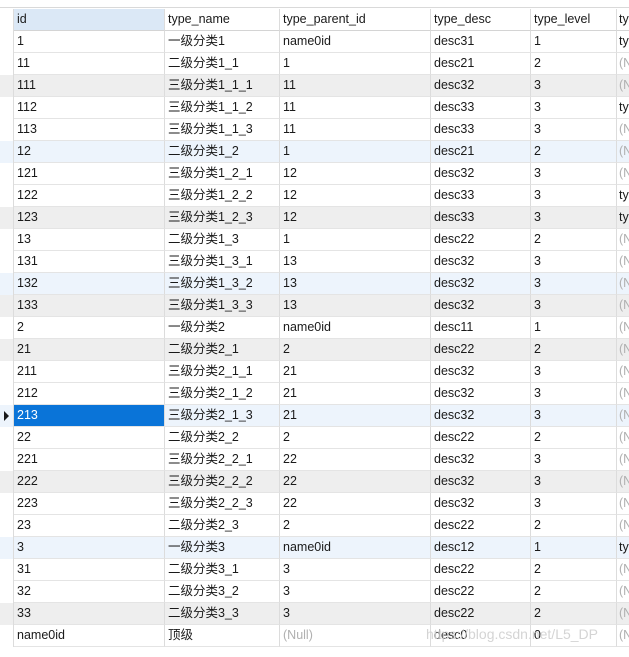 Image resolution: width=629 pixels, height=657 pixels. Describe the element at coordinates (222, 86) in the screenshot. I see `cell-type-name: 三级分类1_1_1` at that location.